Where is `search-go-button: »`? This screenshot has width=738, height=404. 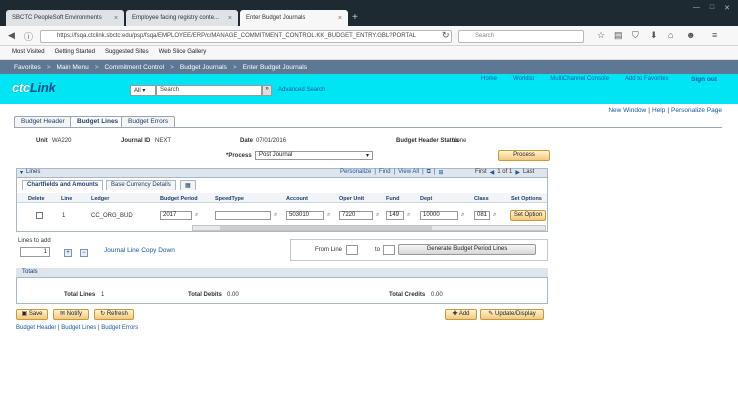
search-go-button: » is located at coordinates (267, 90).